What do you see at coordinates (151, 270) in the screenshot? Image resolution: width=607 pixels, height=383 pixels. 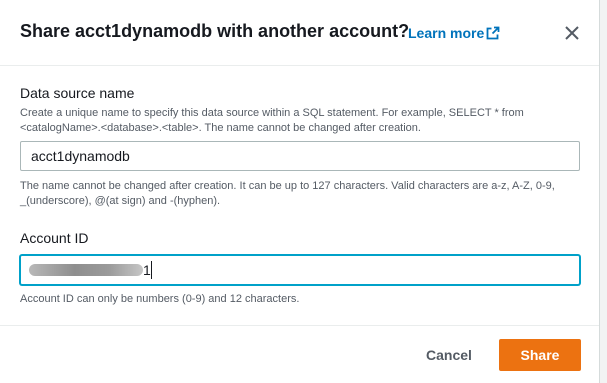 I see `text-cursor` at bounding box center [151, 270].